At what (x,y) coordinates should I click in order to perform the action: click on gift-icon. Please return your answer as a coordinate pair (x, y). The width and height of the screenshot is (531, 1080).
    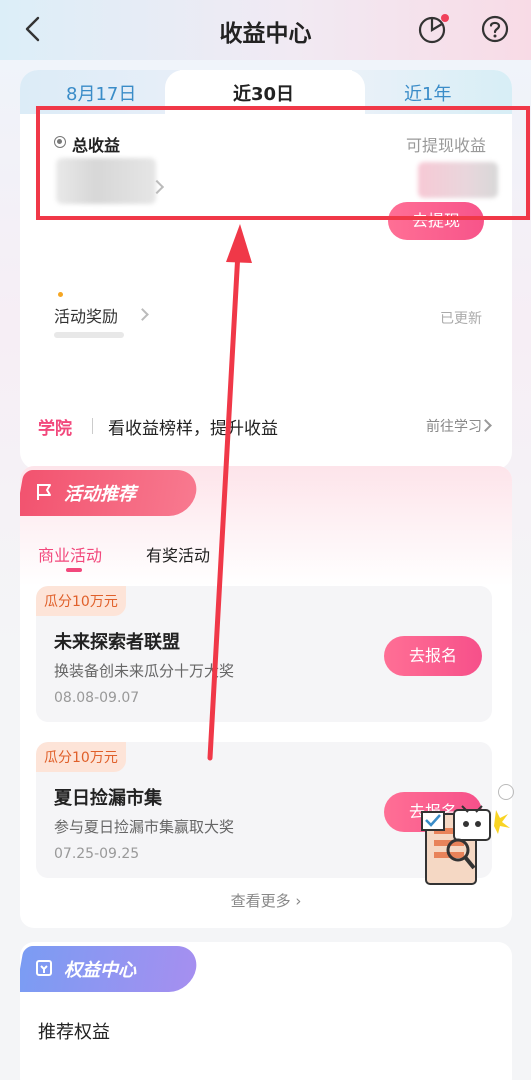
    Looking at the image, I should click on (44, 968).